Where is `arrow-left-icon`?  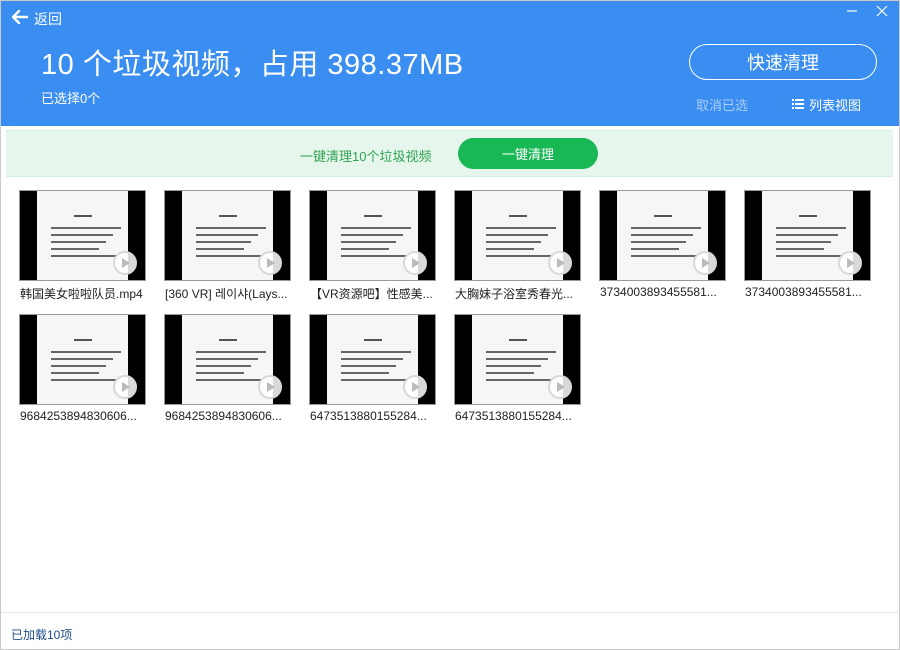 arrow-left-icon is located at coordinates (20, 19).